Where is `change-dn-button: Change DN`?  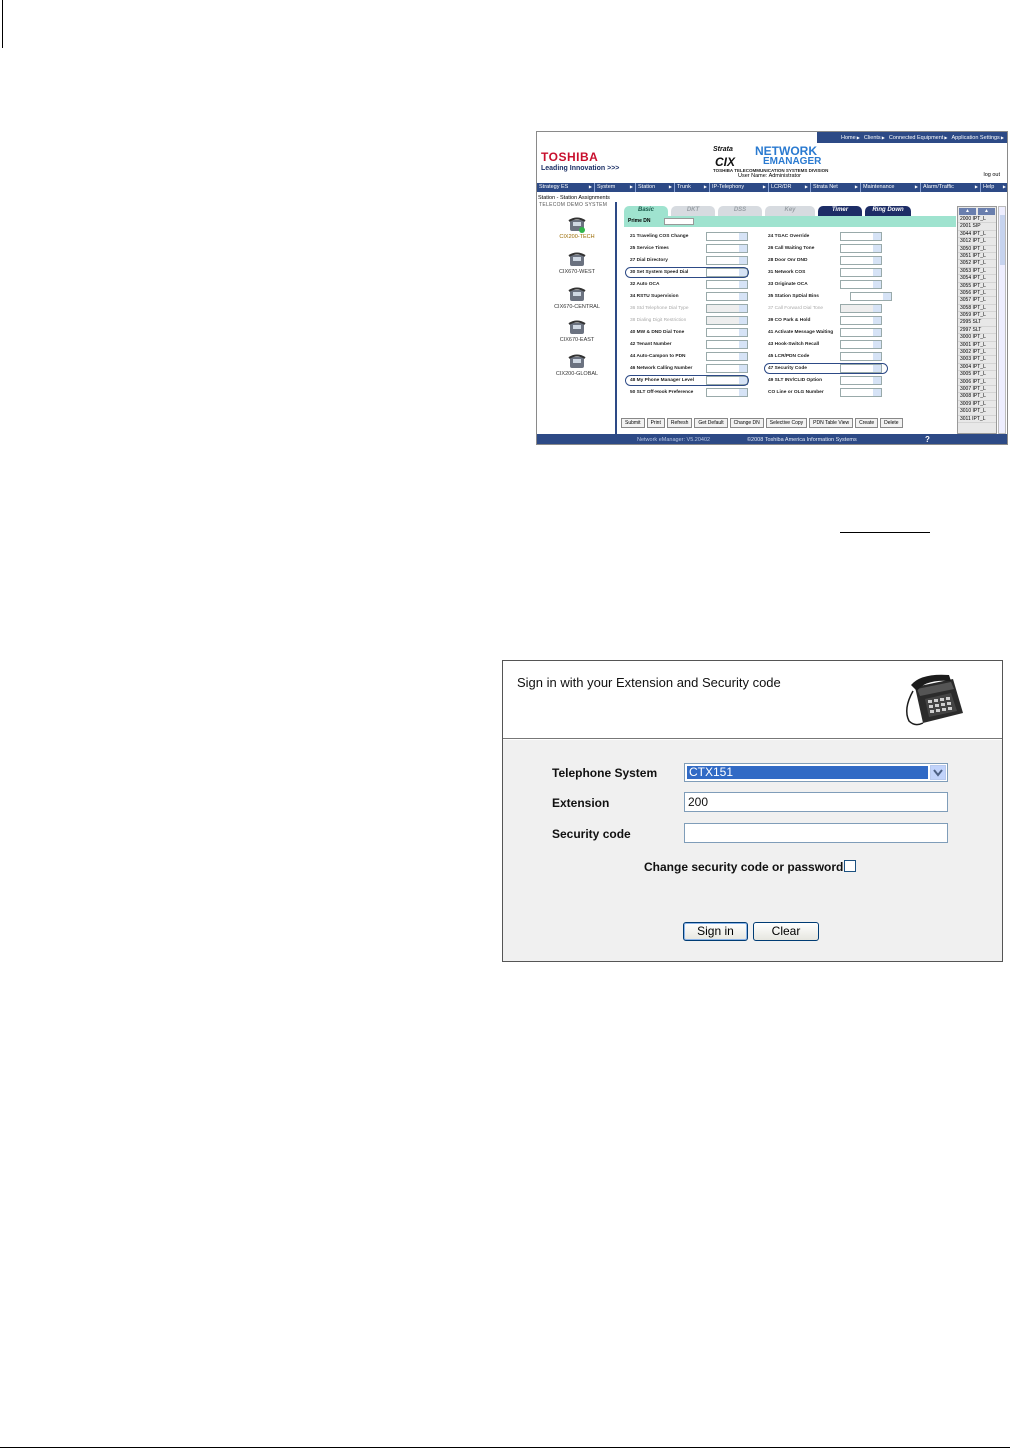 change-dn-button: Change DN is located at coordinates (746, 423).